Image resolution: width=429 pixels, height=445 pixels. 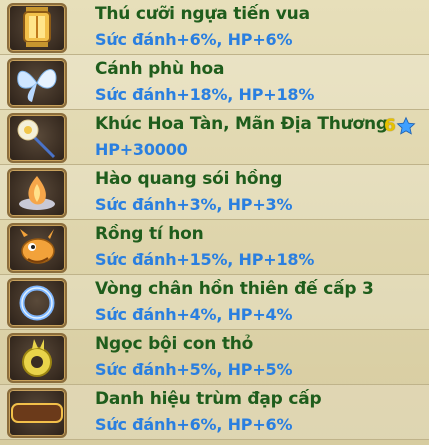 I want to click on item-stat: Sức đánh+4%, HP+4%, so click(x=194, y=314).